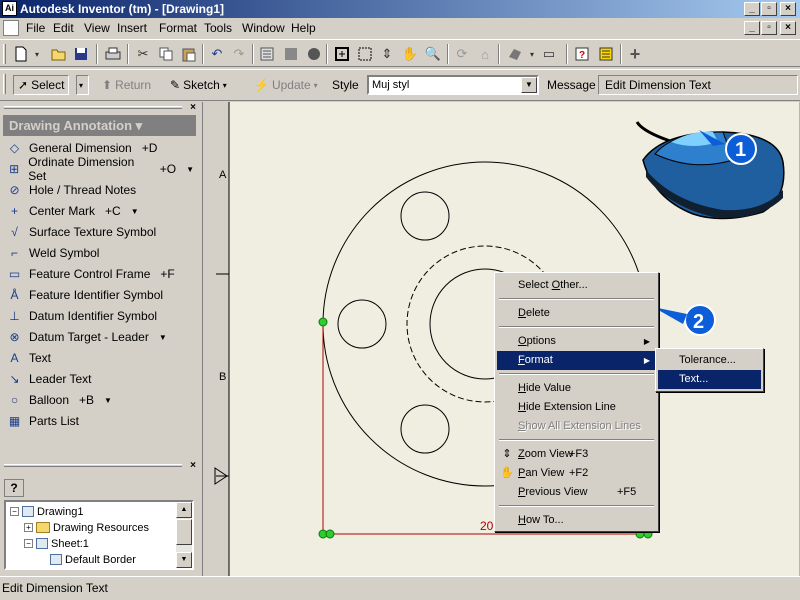 This screenshot has width=800, height=600. What do you see at coordinates (184, 532) in the screenshot?
I see `scroll-thumb` at bounding box center [184, 532].